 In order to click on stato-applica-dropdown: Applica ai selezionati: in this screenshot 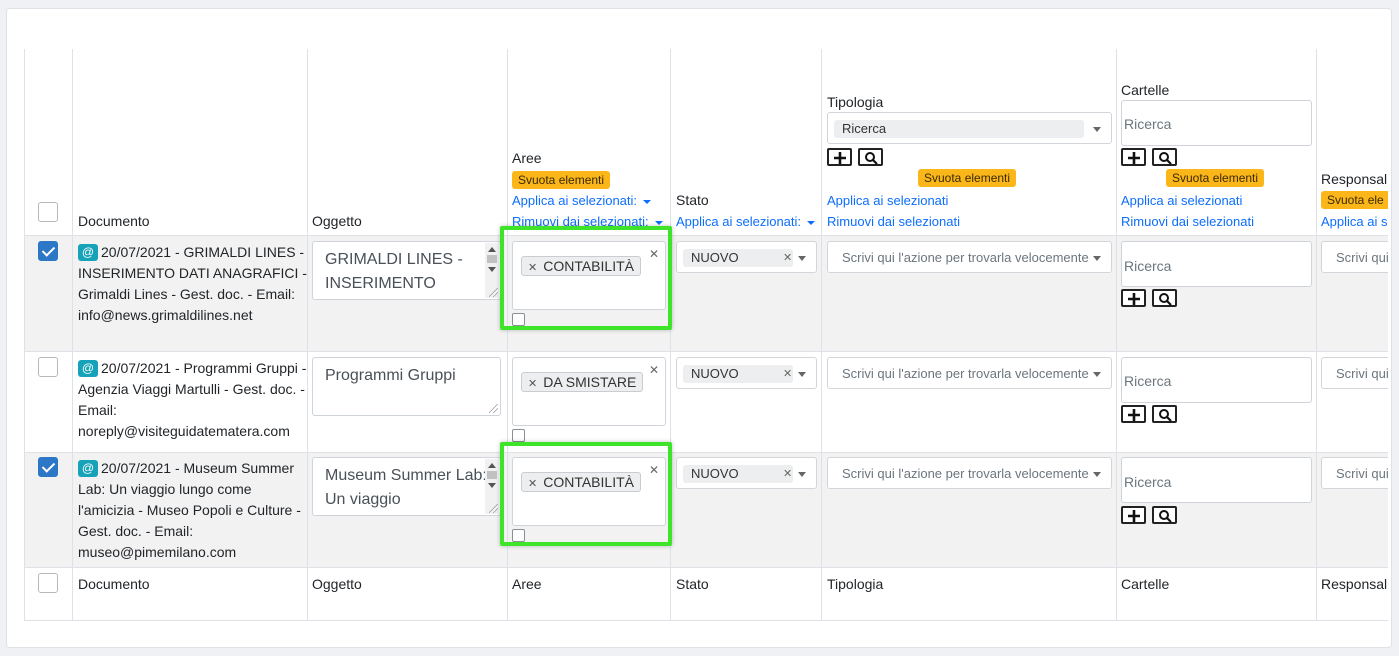, I will do `click(746, 221)`.